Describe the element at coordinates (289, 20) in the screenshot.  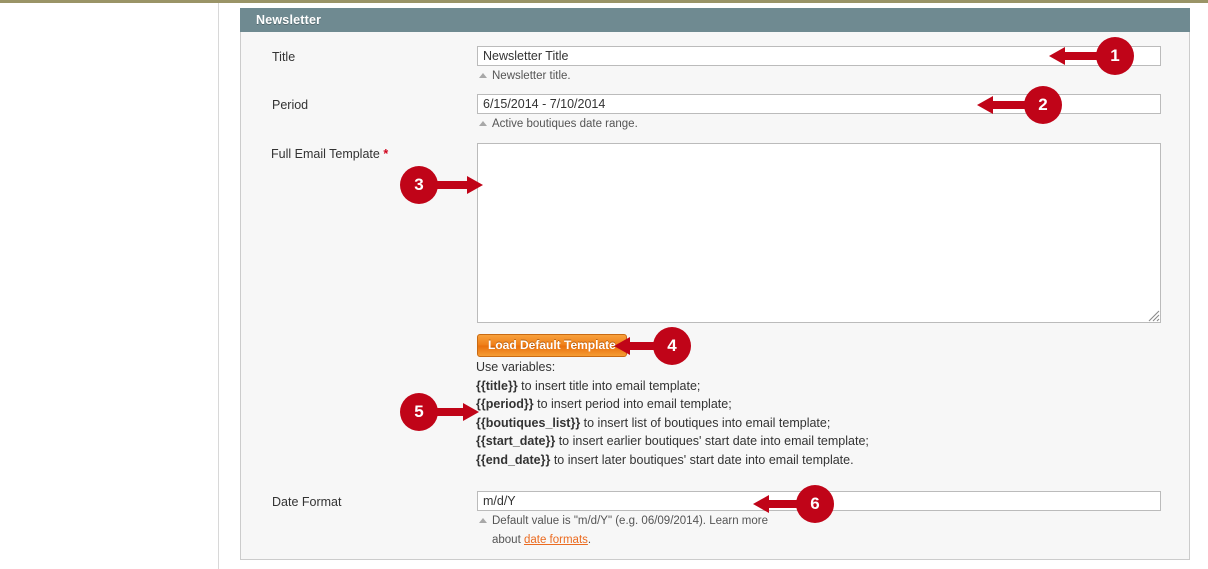
I see `panel-title: Newsletter` at that location.